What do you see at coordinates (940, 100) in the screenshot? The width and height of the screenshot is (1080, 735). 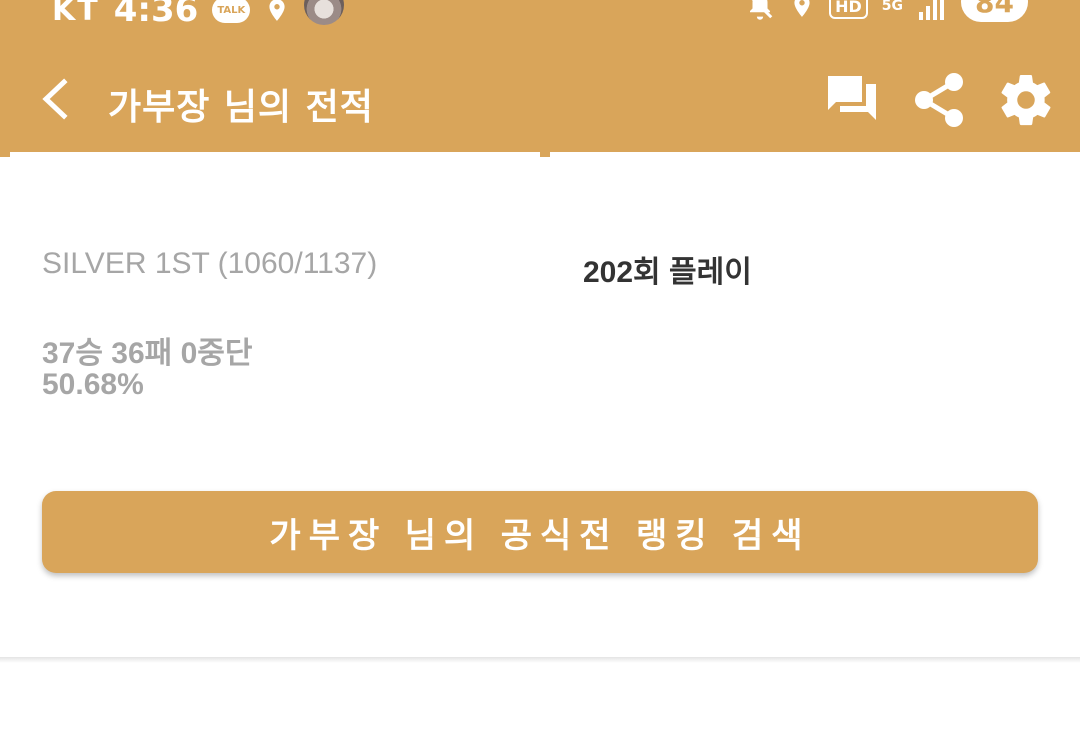 I see `share-icon` at bounding box center [940, 100].